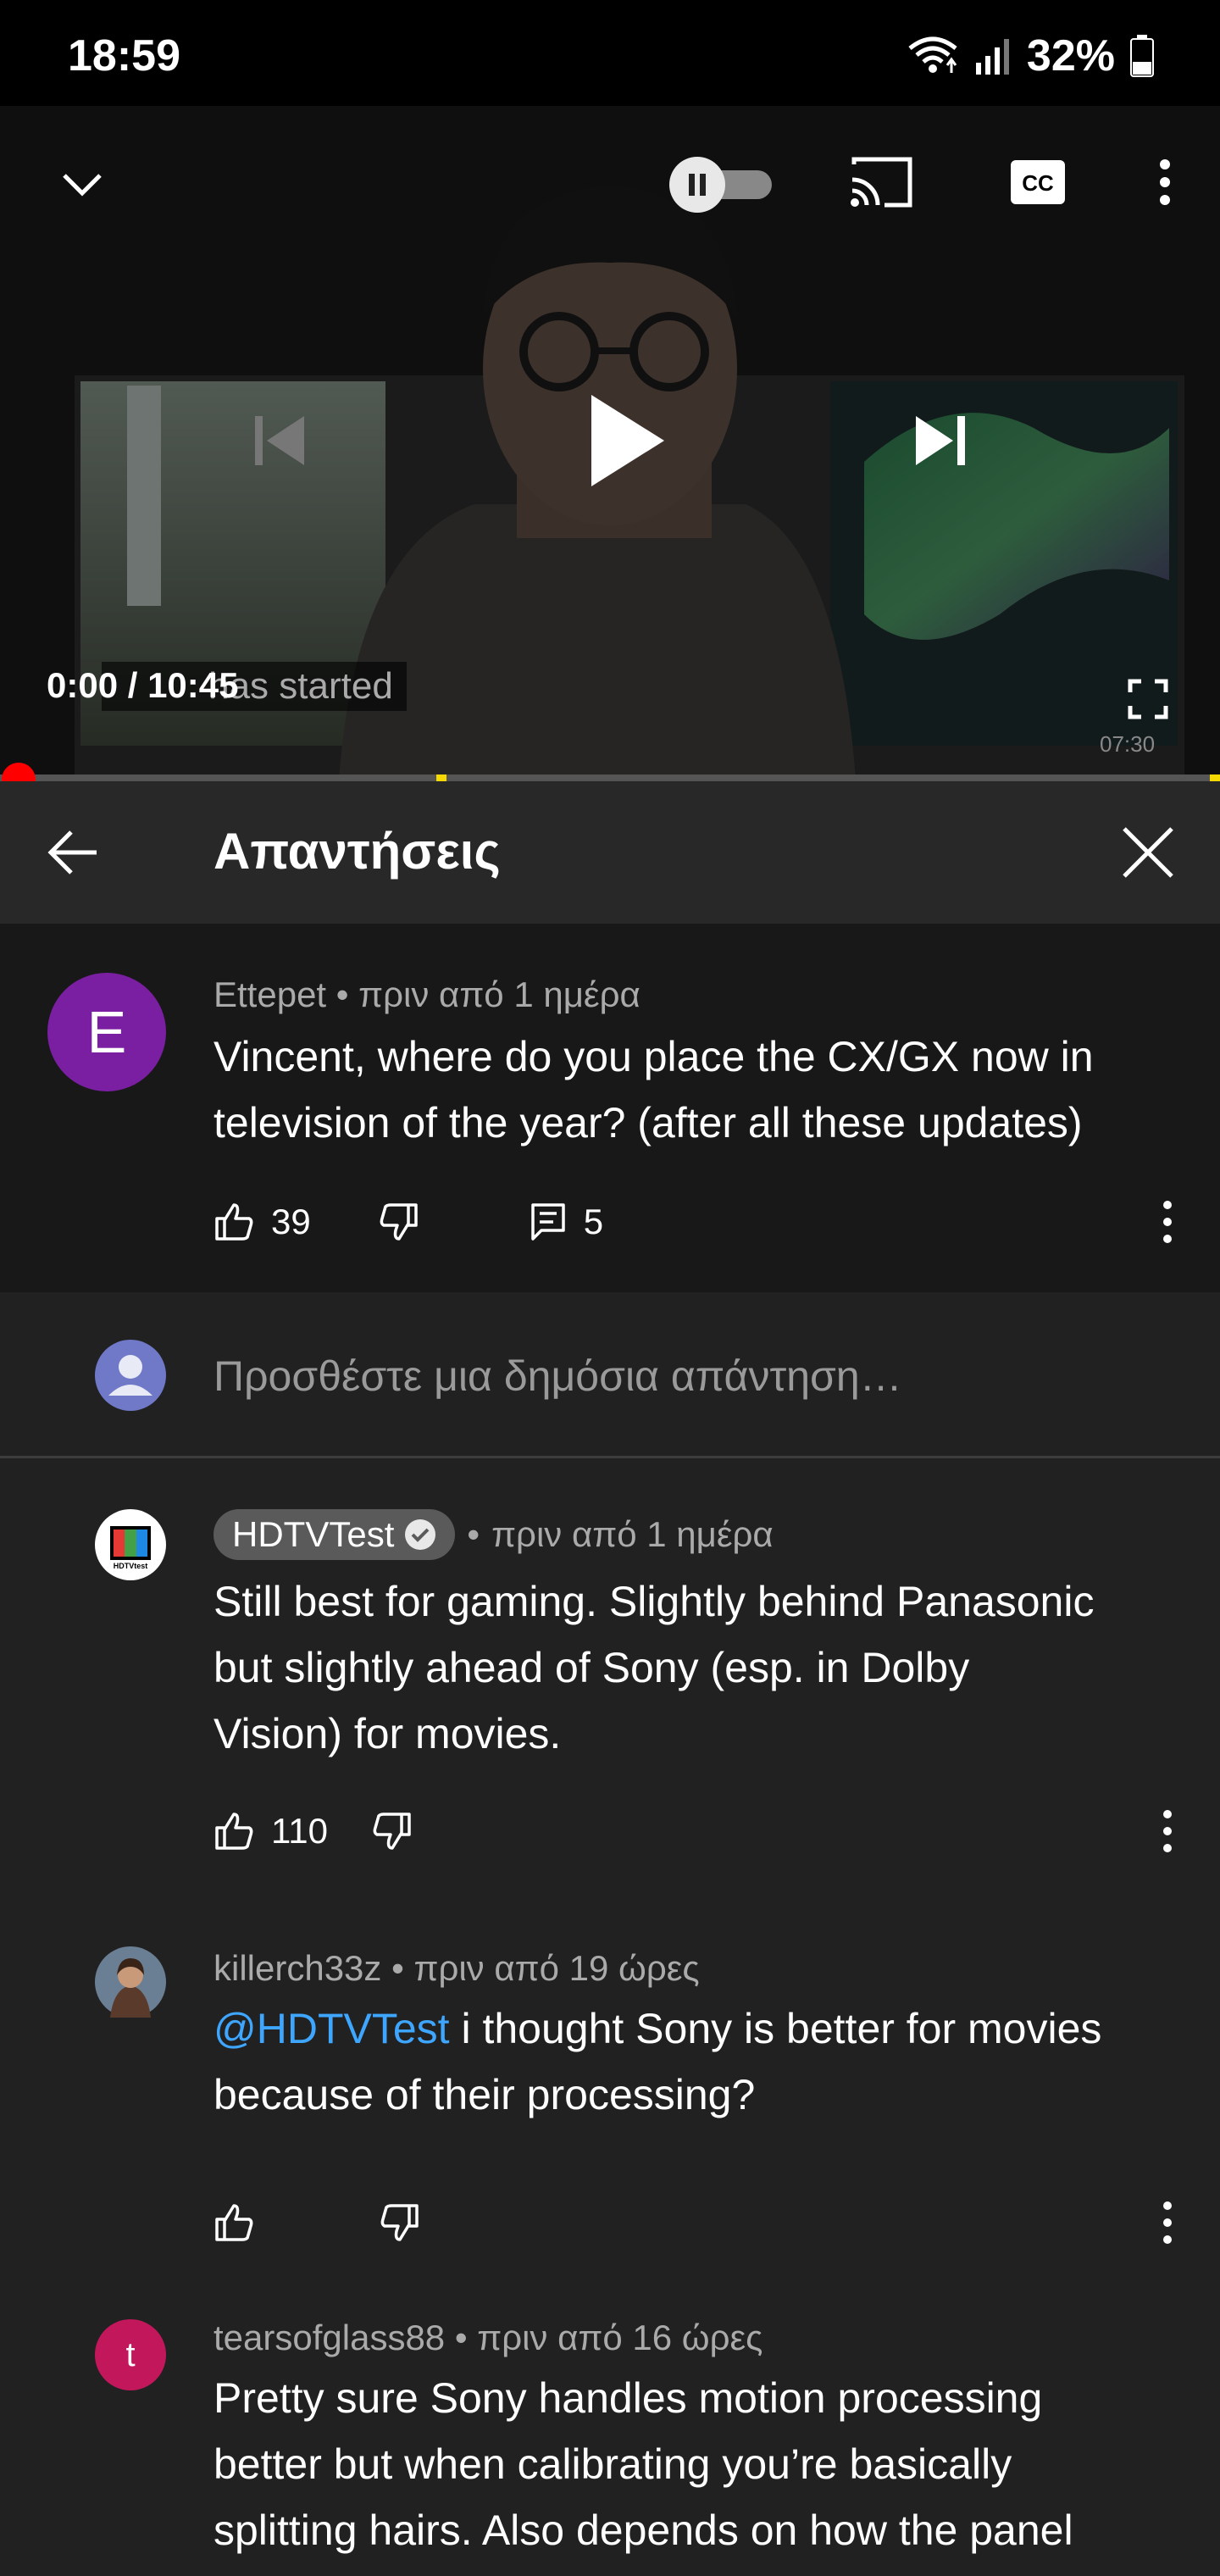 The image size is (1220, 2576). I want to click on fullscreen-button, so click(1148, 699).